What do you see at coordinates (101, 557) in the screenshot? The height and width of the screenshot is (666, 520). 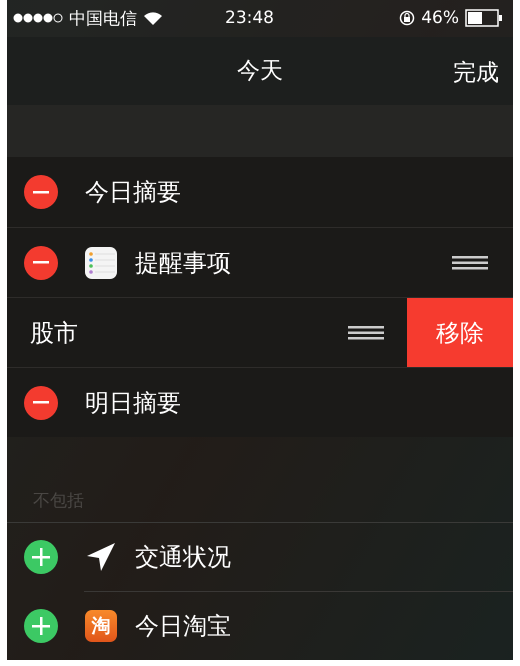 I see `location-arrow-icon` at bounding box center [101, 557].